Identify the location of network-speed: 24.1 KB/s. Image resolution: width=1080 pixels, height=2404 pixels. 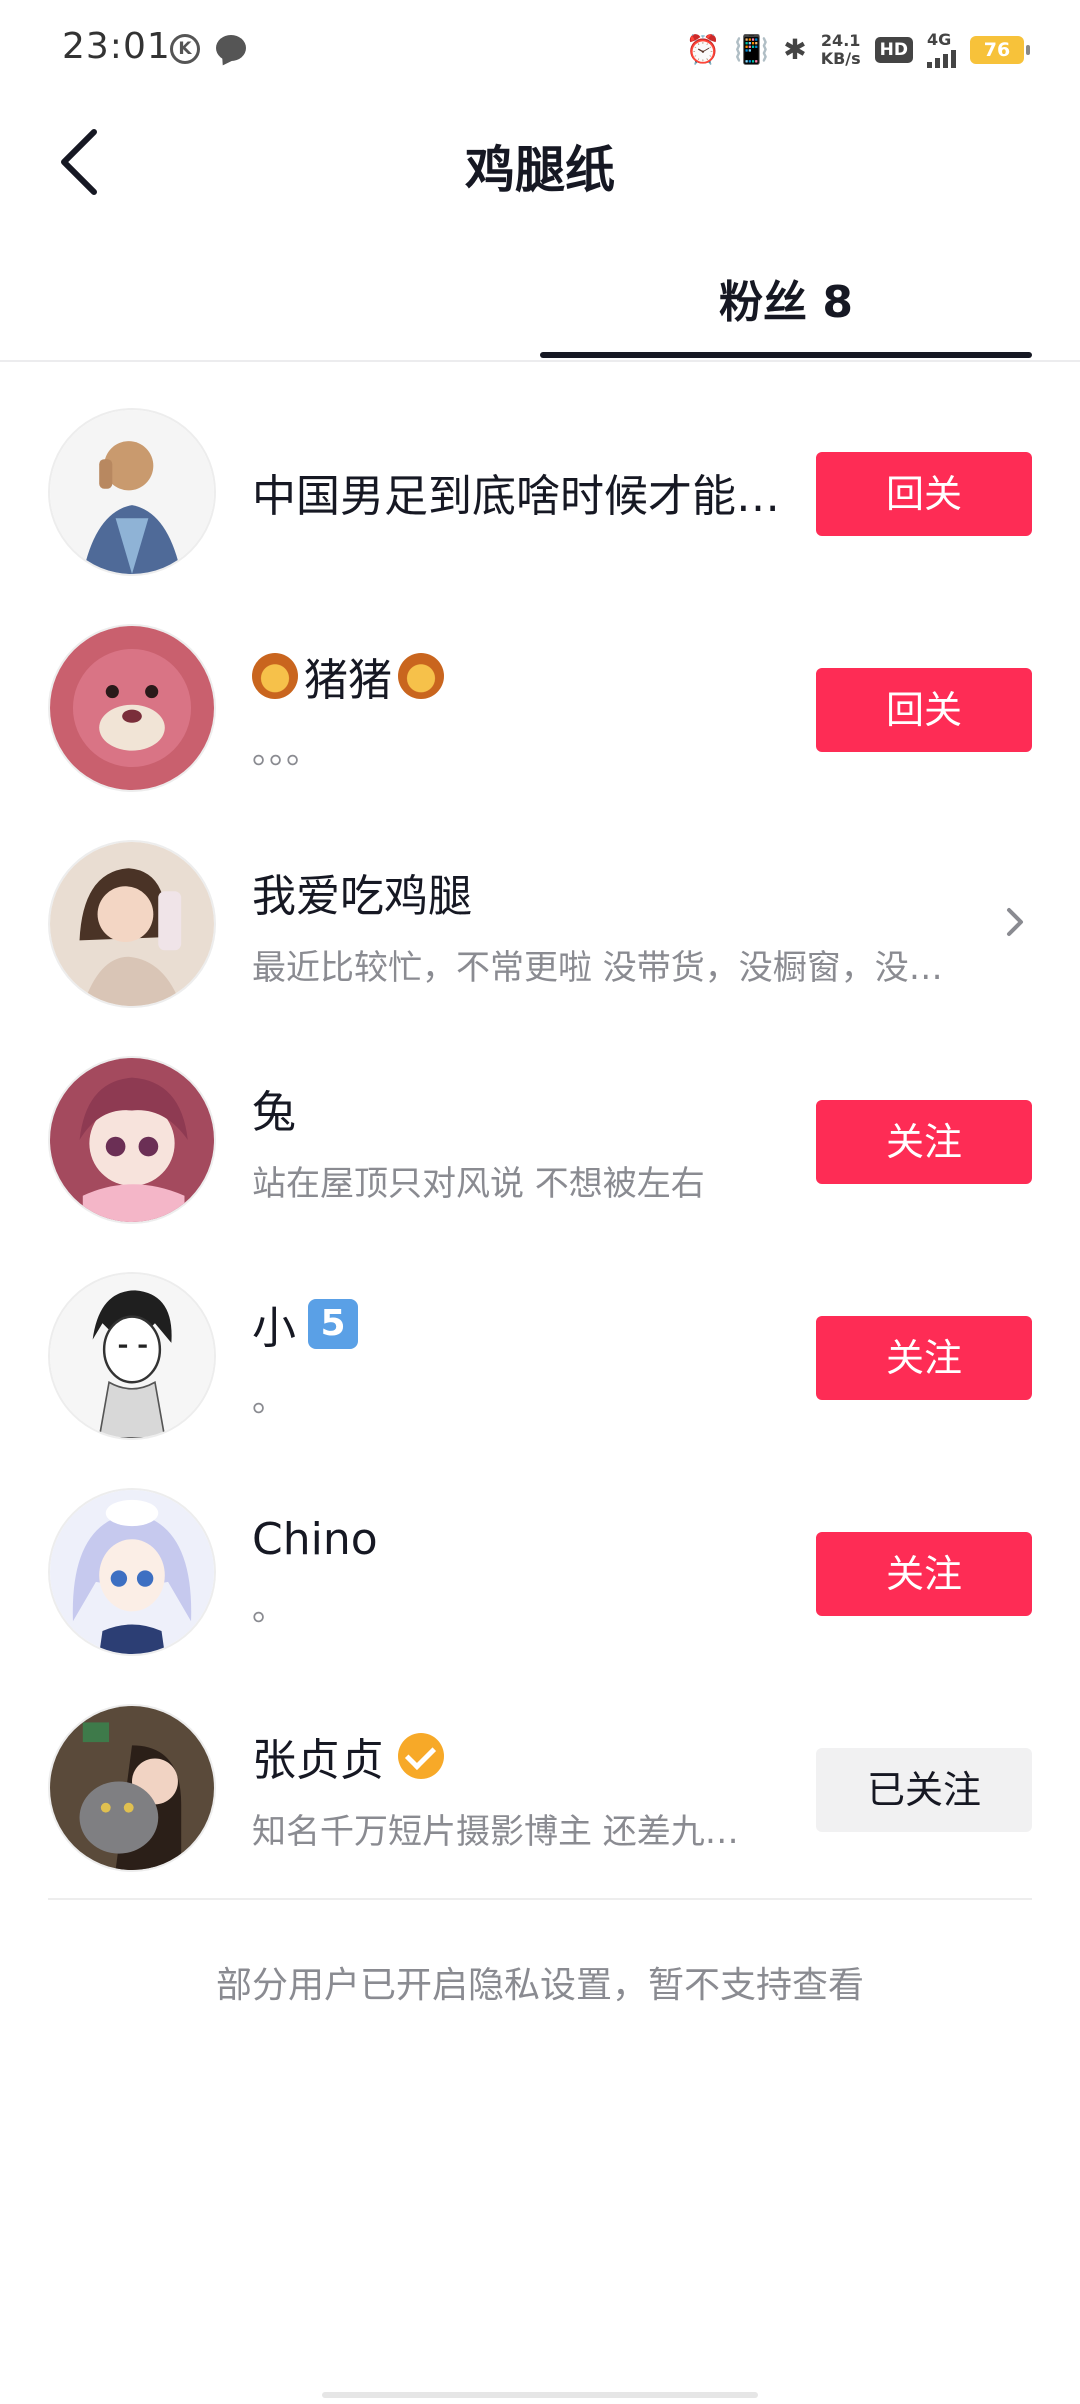
(841, 50).